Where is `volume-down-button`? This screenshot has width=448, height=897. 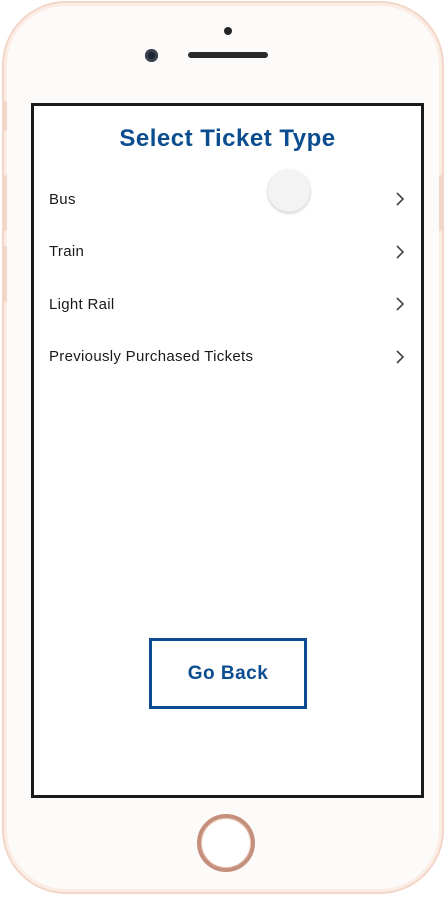
volume-down-button is located at coordinates (5, 274).